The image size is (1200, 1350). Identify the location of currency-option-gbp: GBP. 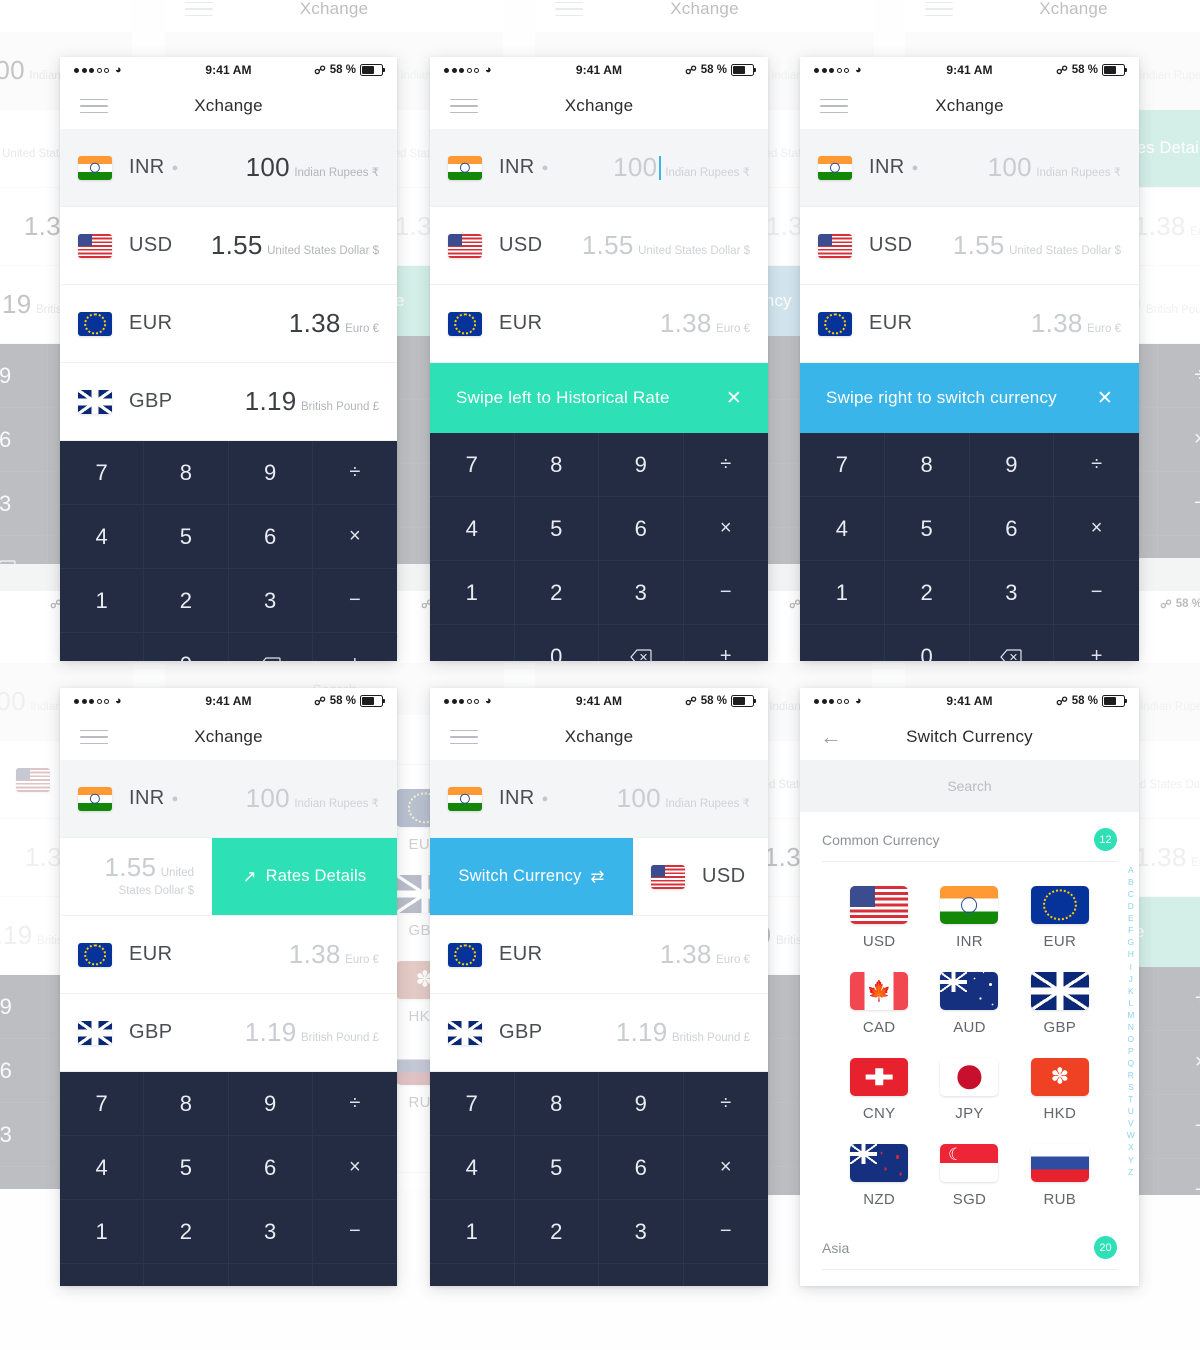
(1060, 1005).